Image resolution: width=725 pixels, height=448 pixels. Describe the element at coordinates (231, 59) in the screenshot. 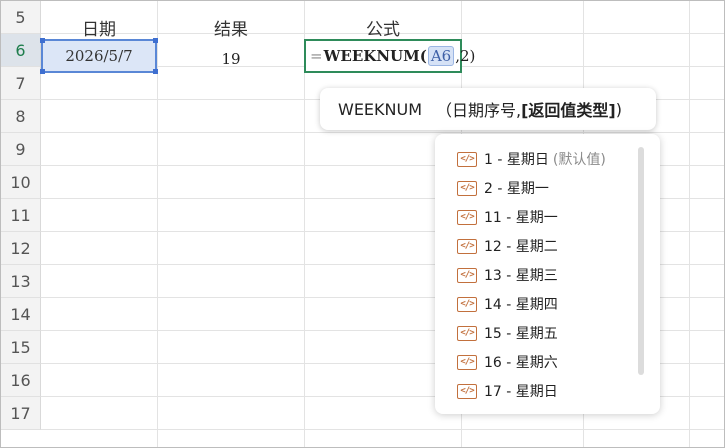

I see `cell-B6-value: 19` at that location.